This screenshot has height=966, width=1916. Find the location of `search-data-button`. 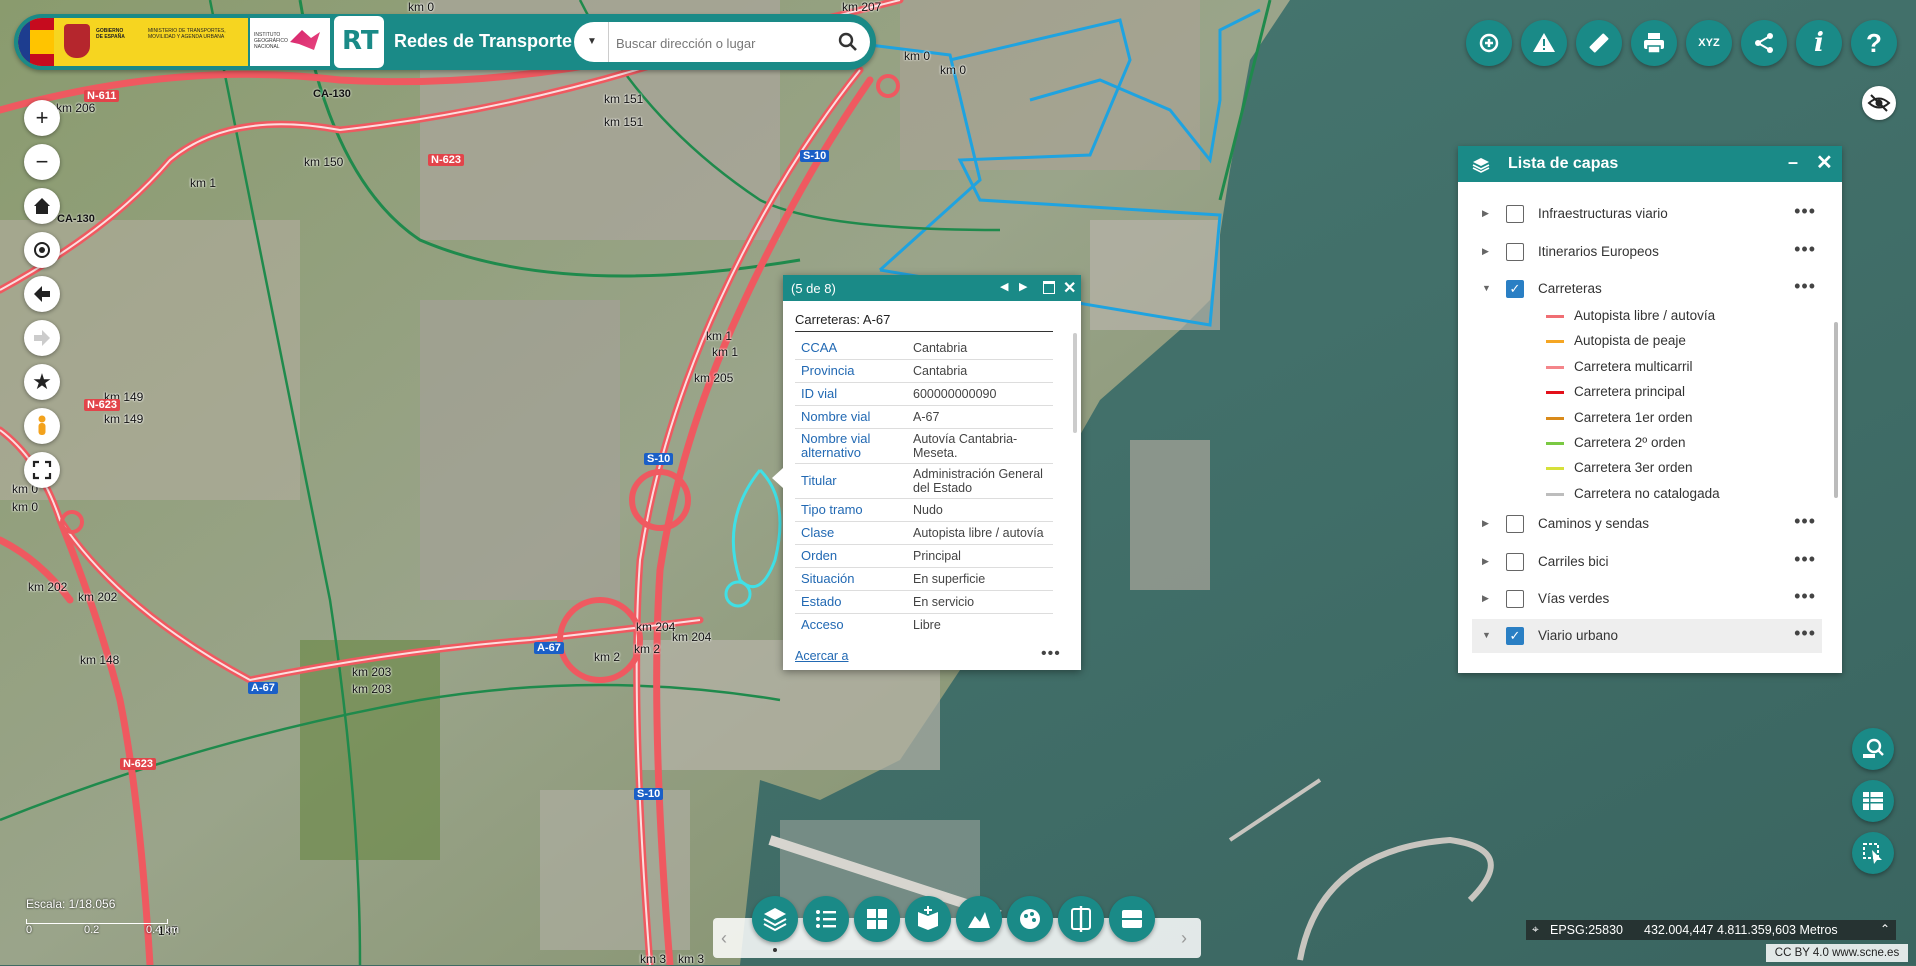

search-data-button is located at coordinates (1873, 749).